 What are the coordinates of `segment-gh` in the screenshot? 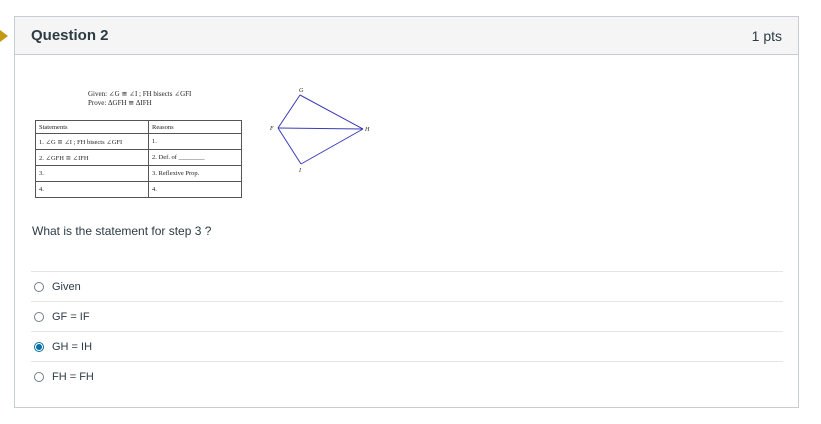 It's located at (331, 112).